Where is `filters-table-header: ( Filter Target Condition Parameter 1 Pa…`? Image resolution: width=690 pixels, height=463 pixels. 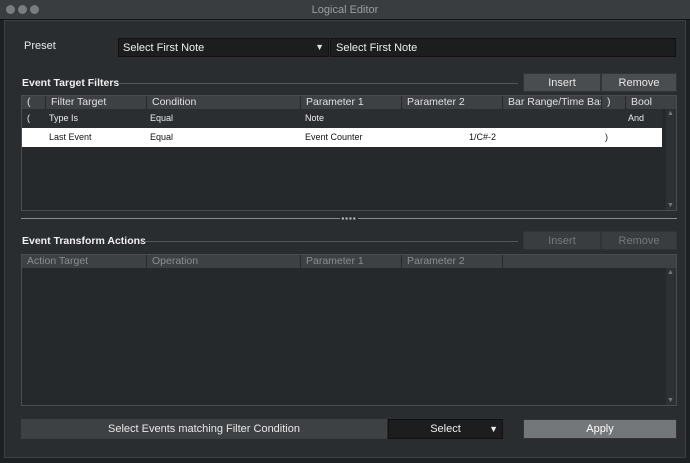
filters-table-header: ( Filter Target Condition Parameter 1 Pa… is located at coordinates (349, 102).